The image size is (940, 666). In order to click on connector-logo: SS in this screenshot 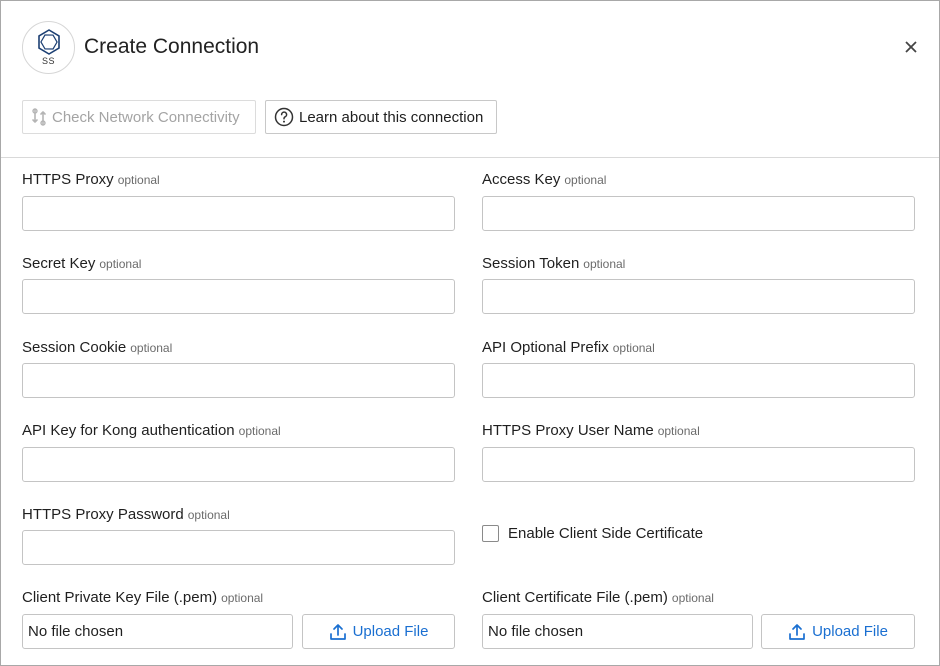, I will do `click(48, 47)`.